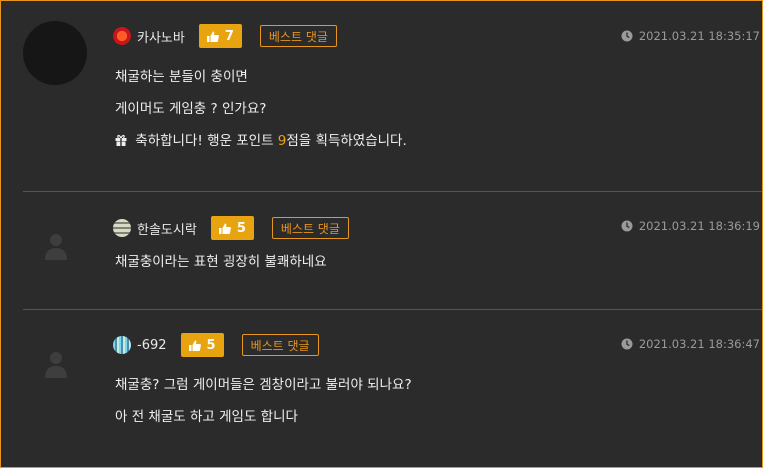 Image resolution: width=763 pixels, height=468 pixels. I want to click on date-text: 2021.03.21 18:36:19, so click(699, 226).